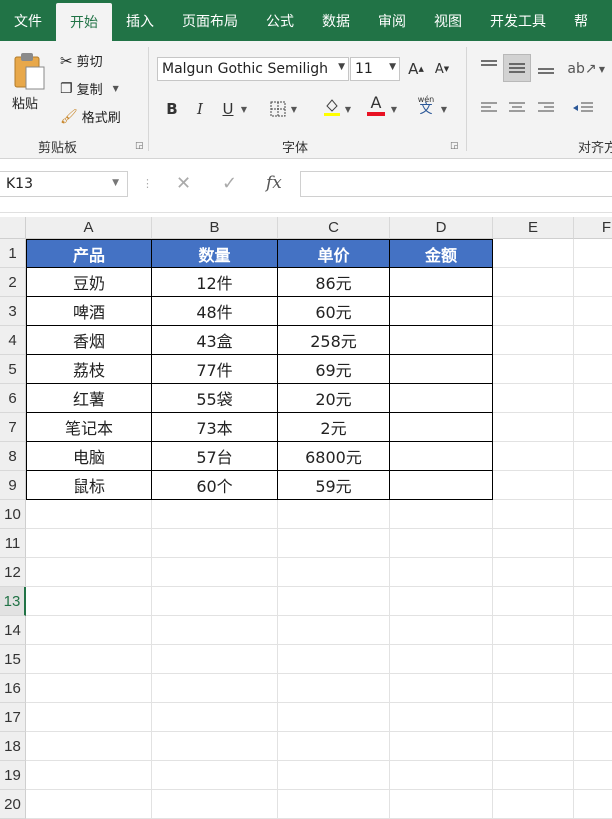 This screenshot has width=612, height=819. What do you see at coordinates (89, 228) in the screenshot?
I see `column-header: A` at bounding box center [89, 228].